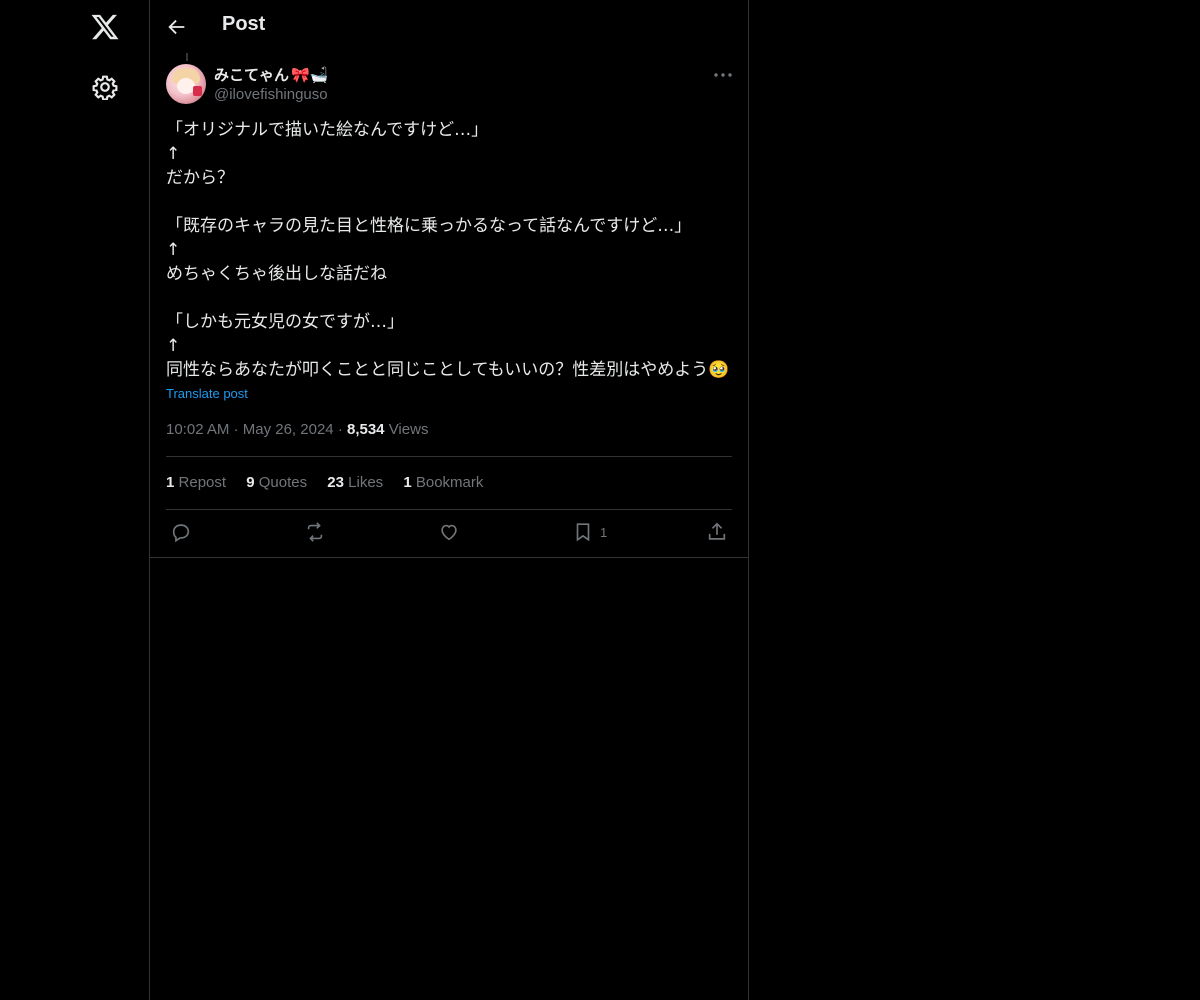 The width and height of the screenshot is (1200, 1000). What do you see at coordinates (252, 75) in the screenshot?
I see `author-display-name: みこてゃん` at bounding box center [252, 75].